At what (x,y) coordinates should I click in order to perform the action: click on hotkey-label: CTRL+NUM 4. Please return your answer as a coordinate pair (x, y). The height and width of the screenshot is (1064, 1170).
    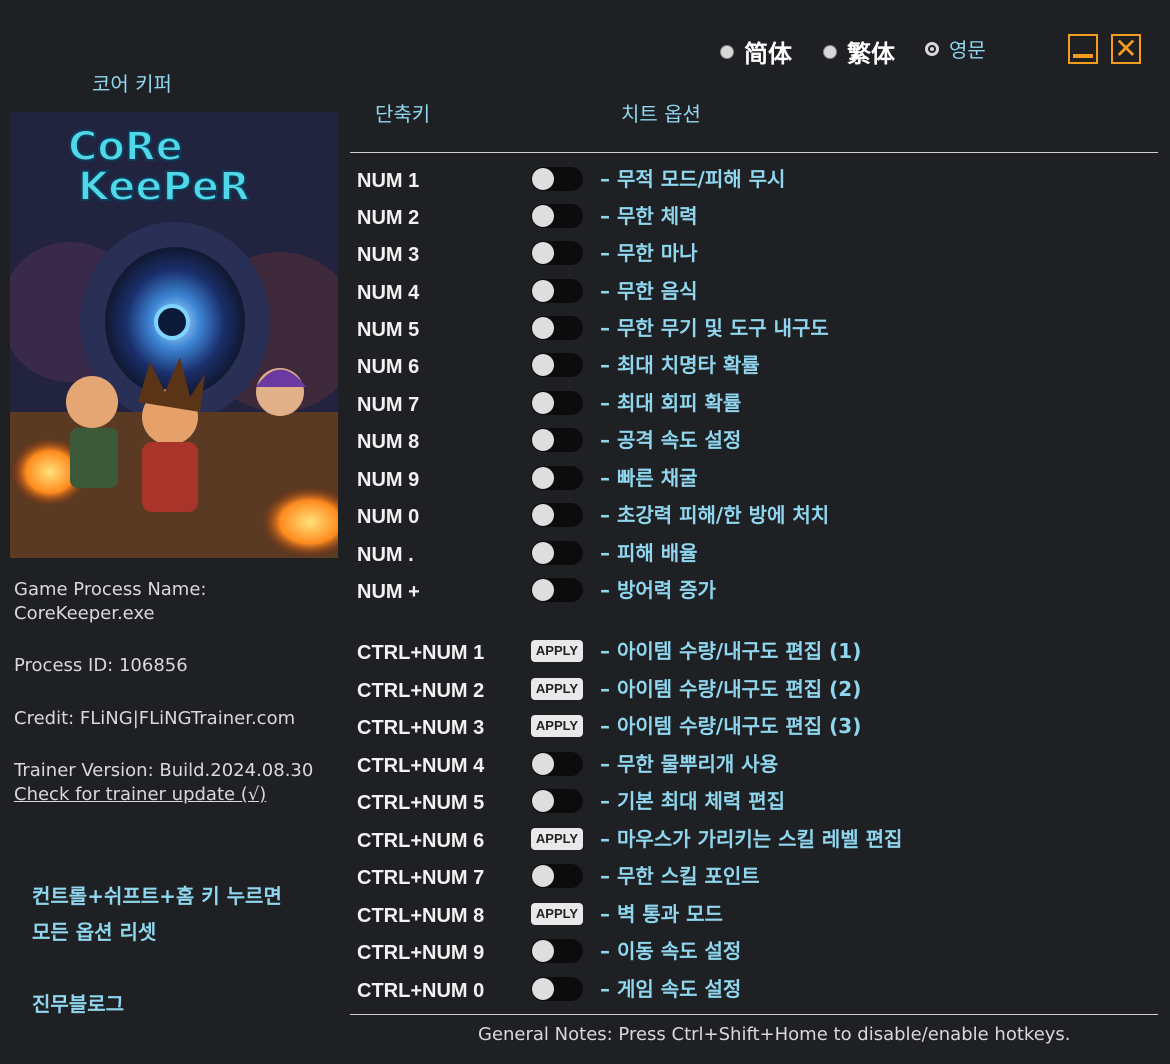
    Looking at the image, I should click on (421, 766).